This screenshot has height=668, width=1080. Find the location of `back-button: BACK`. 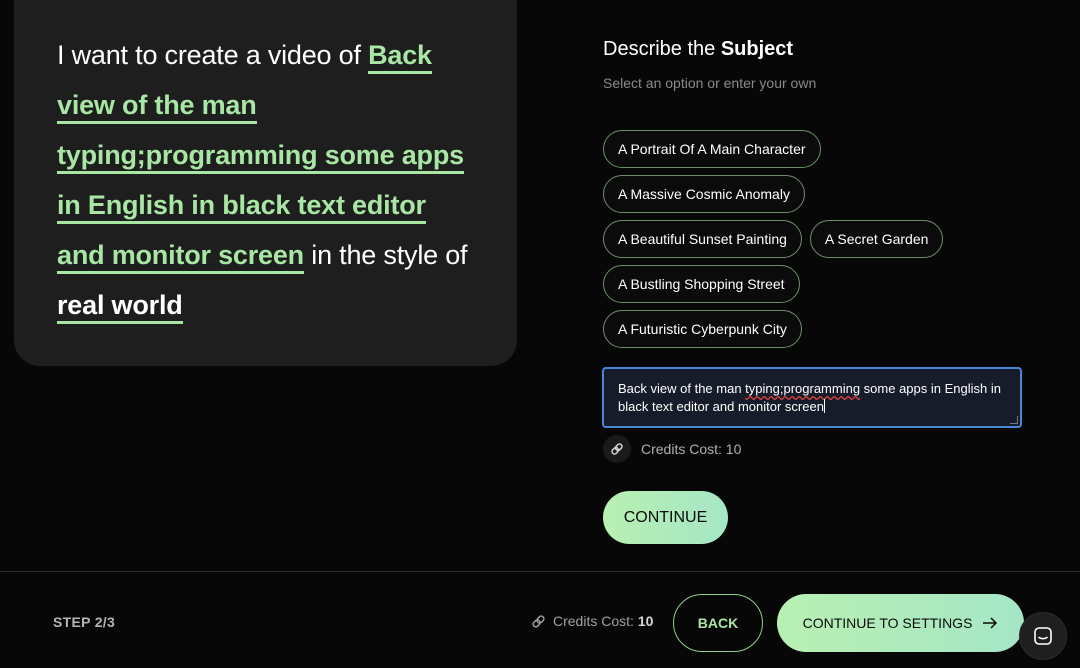

back-button: BACK is located at coordinates (718, 623).